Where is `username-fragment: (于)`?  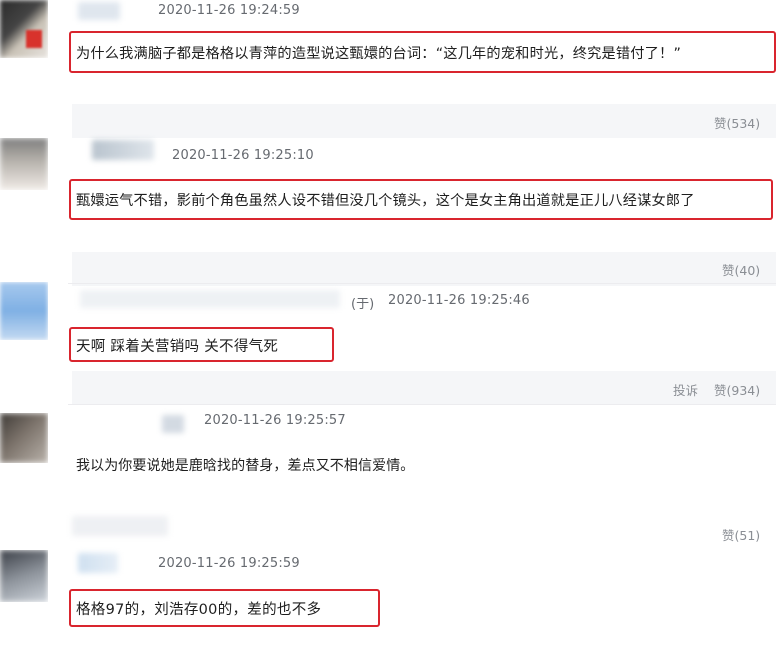
username-fragment: (于) is located at coordinates (363, 304).